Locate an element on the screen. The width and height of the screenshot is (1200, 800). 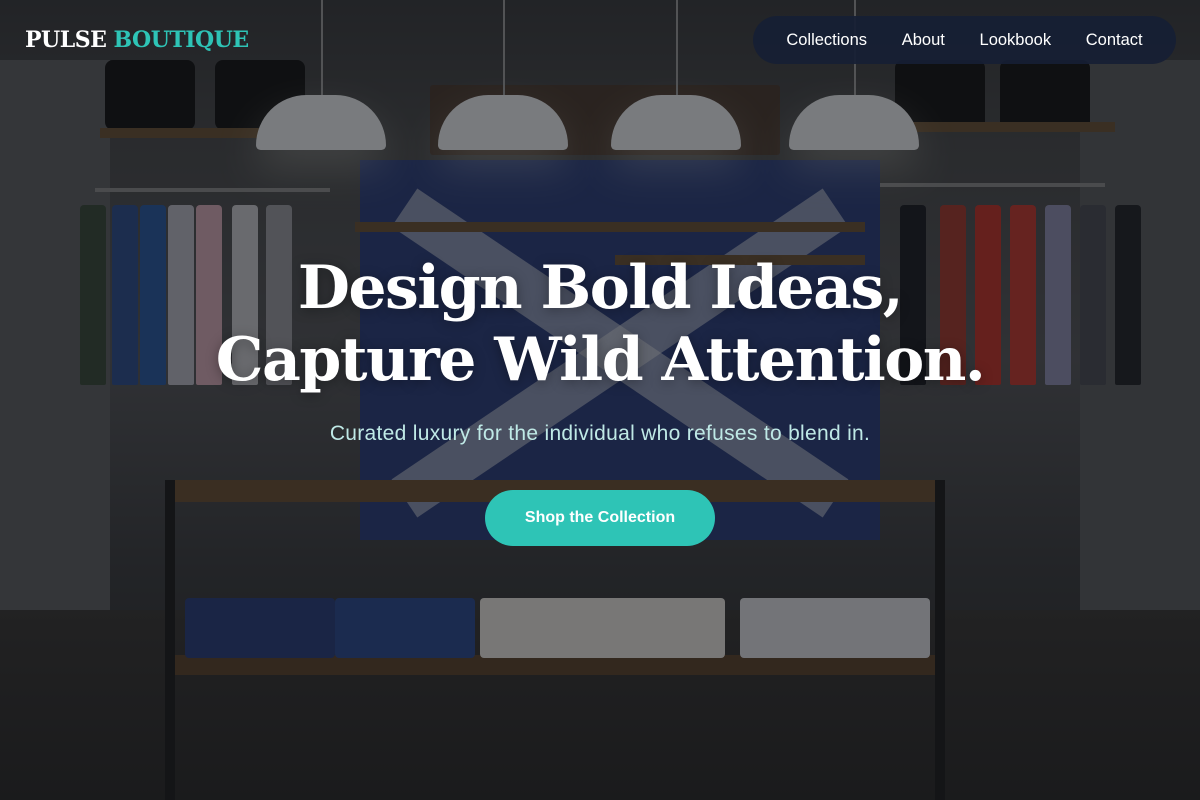
shop-collection-button: Shop the Collection is located at coordinates (600, 518).